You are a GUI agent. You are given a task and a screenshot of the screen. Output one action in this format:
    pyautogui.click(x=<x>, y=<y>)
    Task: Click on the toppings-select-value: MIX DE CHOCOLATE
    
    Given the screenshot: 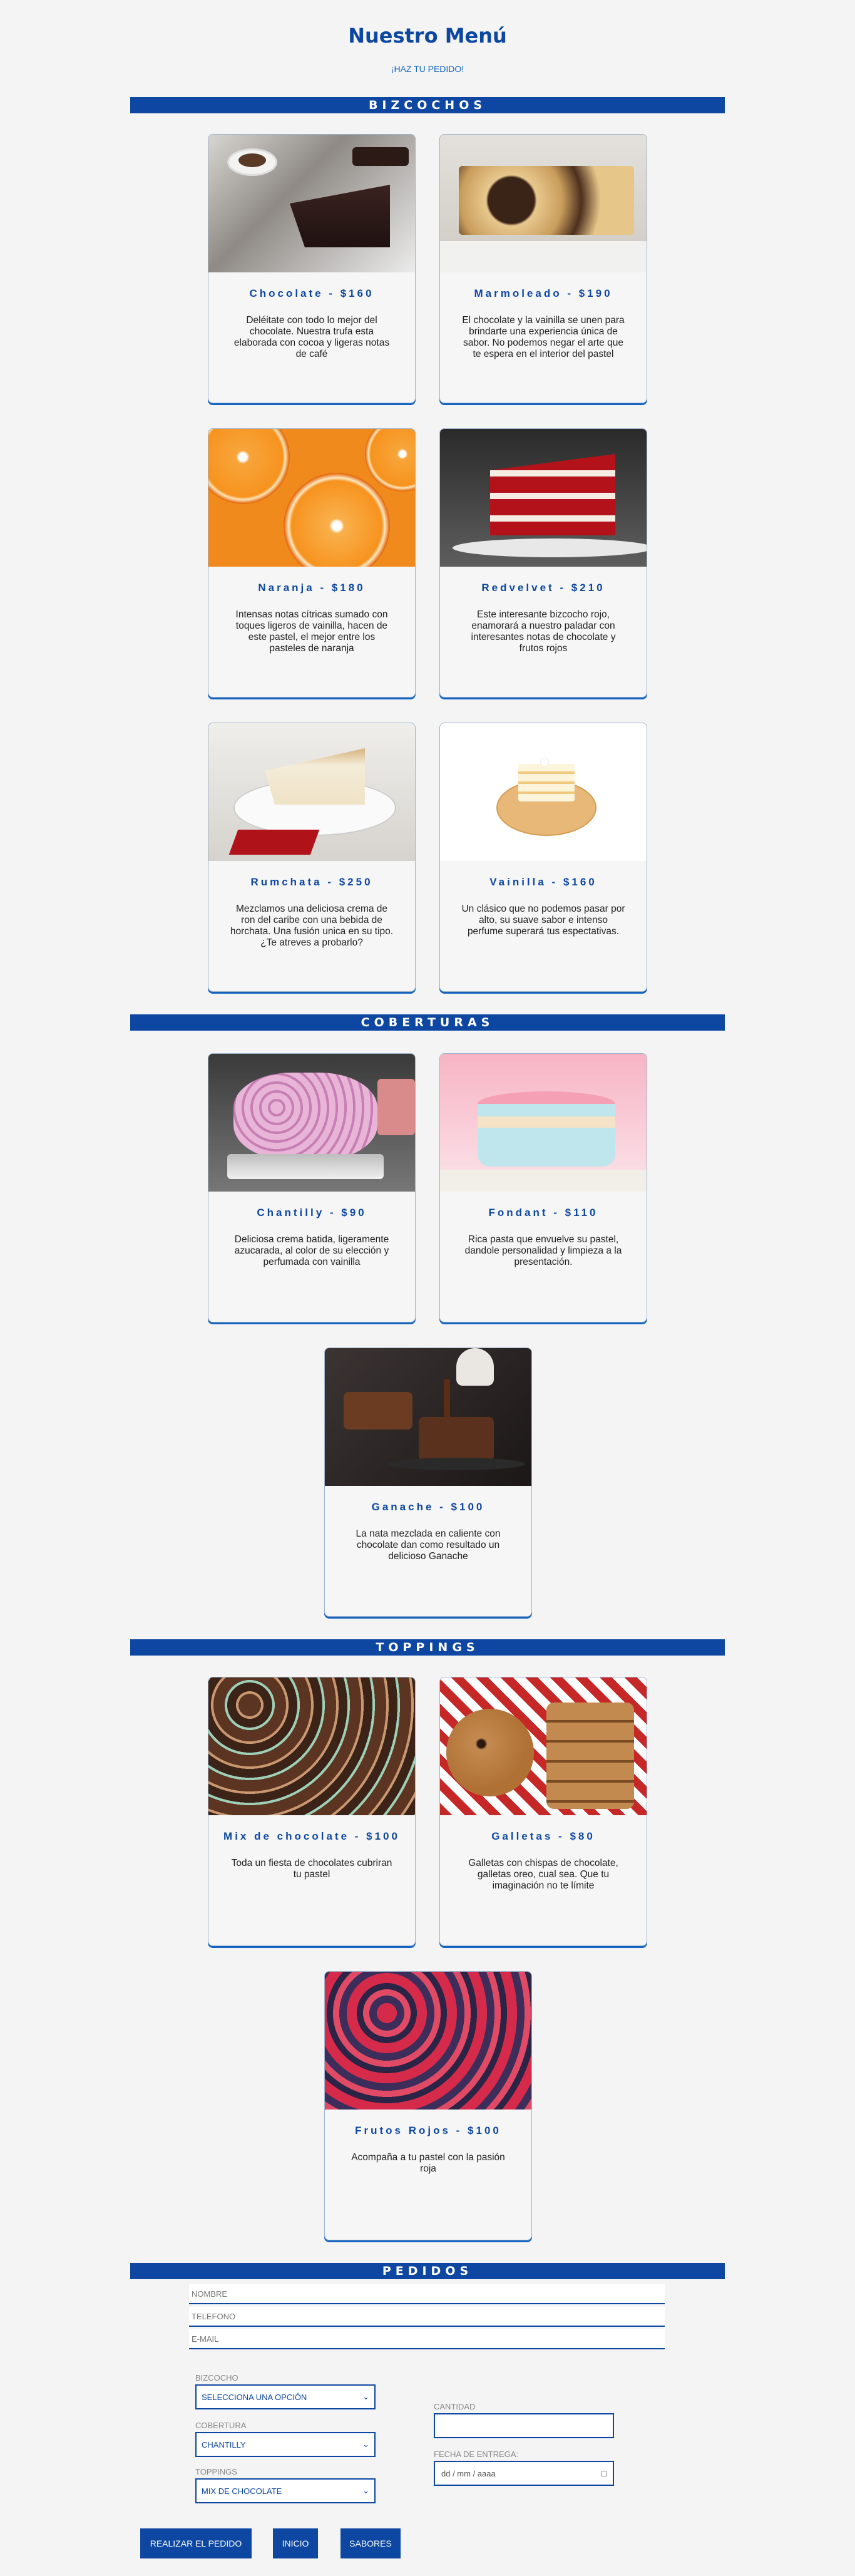 What is the action you would take?
    pyautogui.click(x=242, y=2491)
    